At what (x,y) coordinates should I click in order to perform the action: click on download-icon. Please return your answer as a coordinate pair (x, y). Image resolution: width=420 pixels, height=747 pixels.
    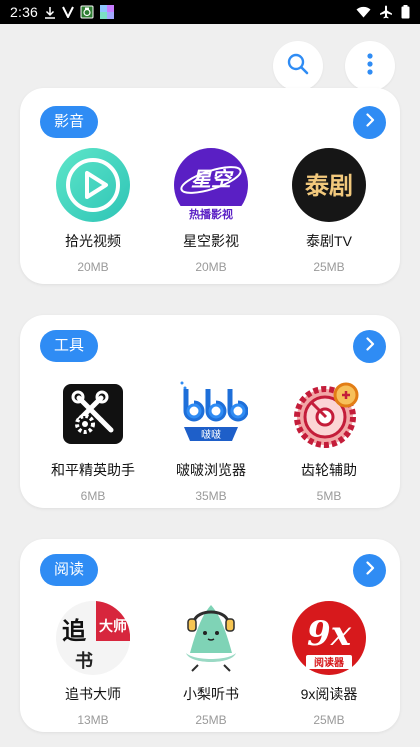
    Looking at the image, I should click on (50, 12).